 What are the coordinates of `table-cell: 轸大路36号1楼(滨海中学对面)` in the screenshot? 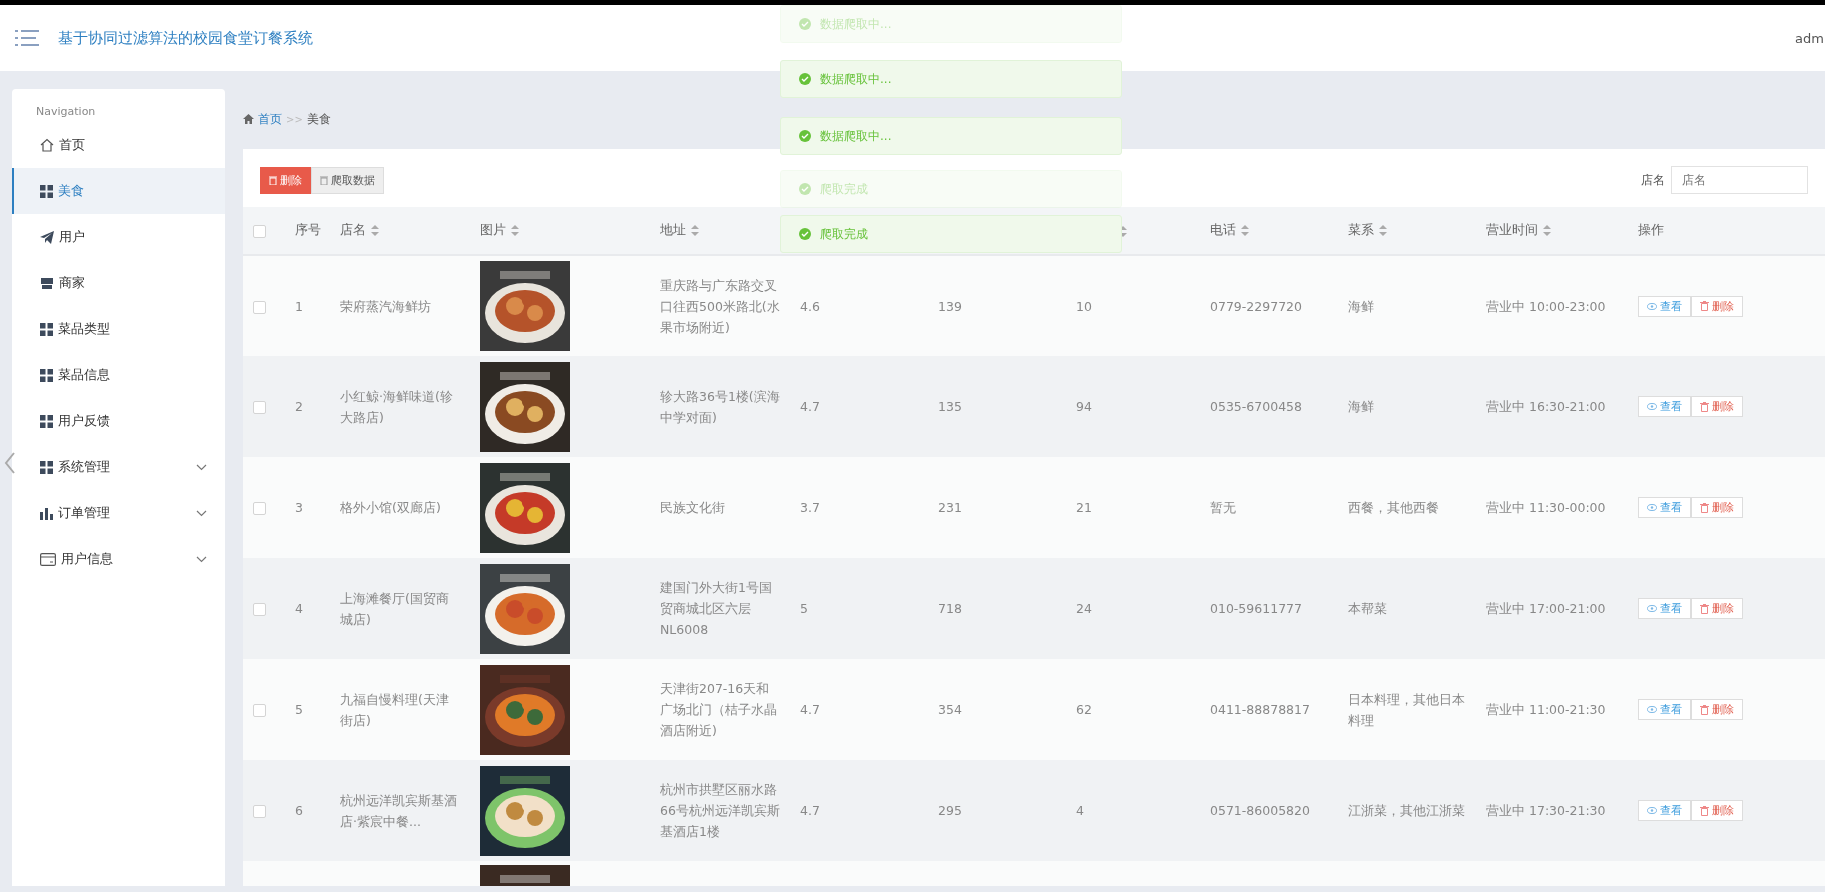 It's located at (720, 406).